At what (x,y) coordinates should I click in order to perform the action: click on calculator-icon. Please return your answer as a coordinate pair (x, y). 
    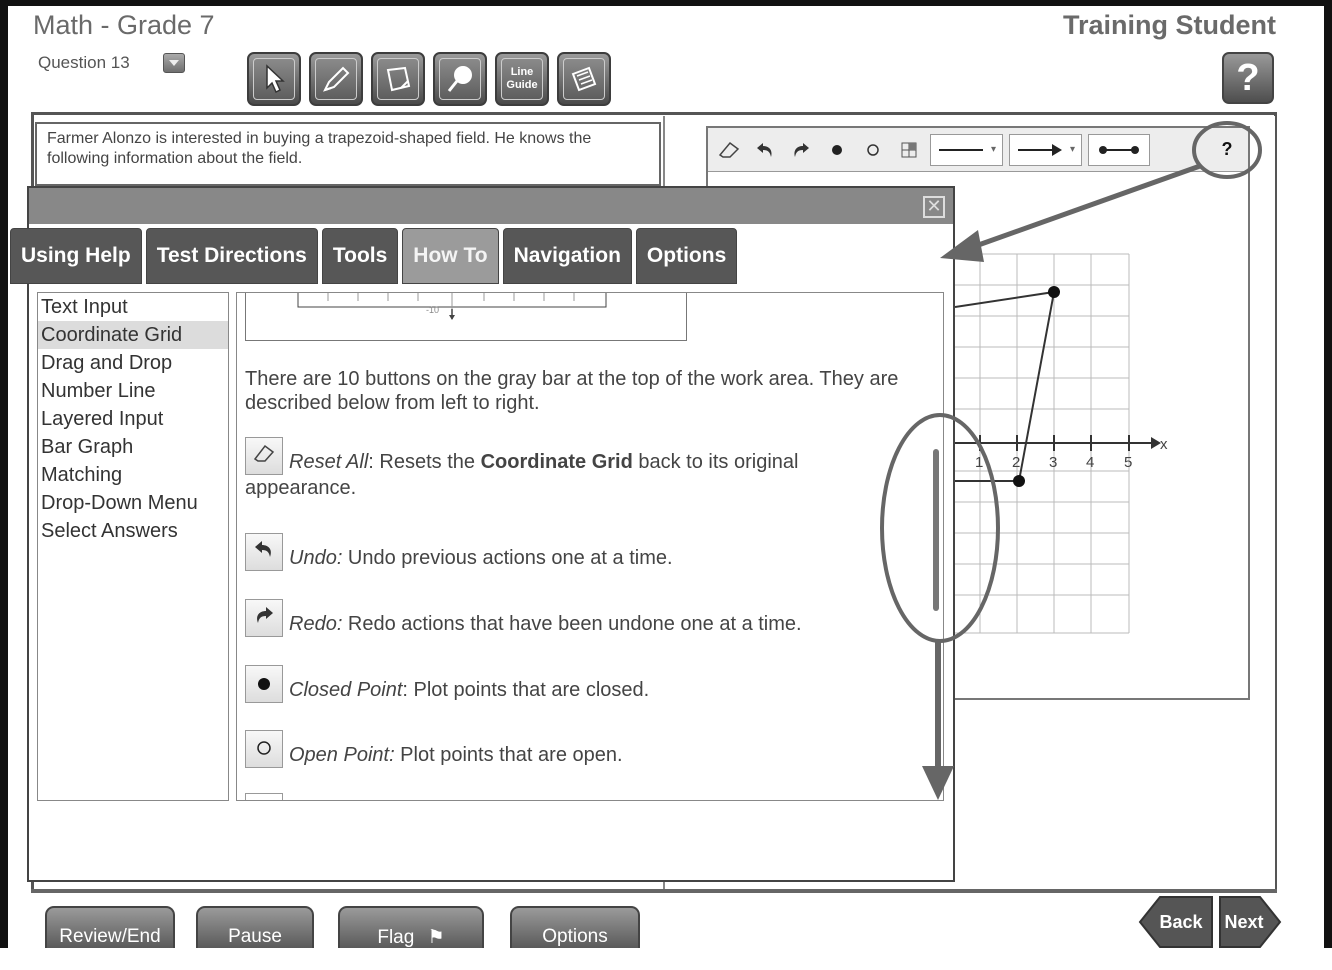
    Looking at the image, I should click on (584, 79).